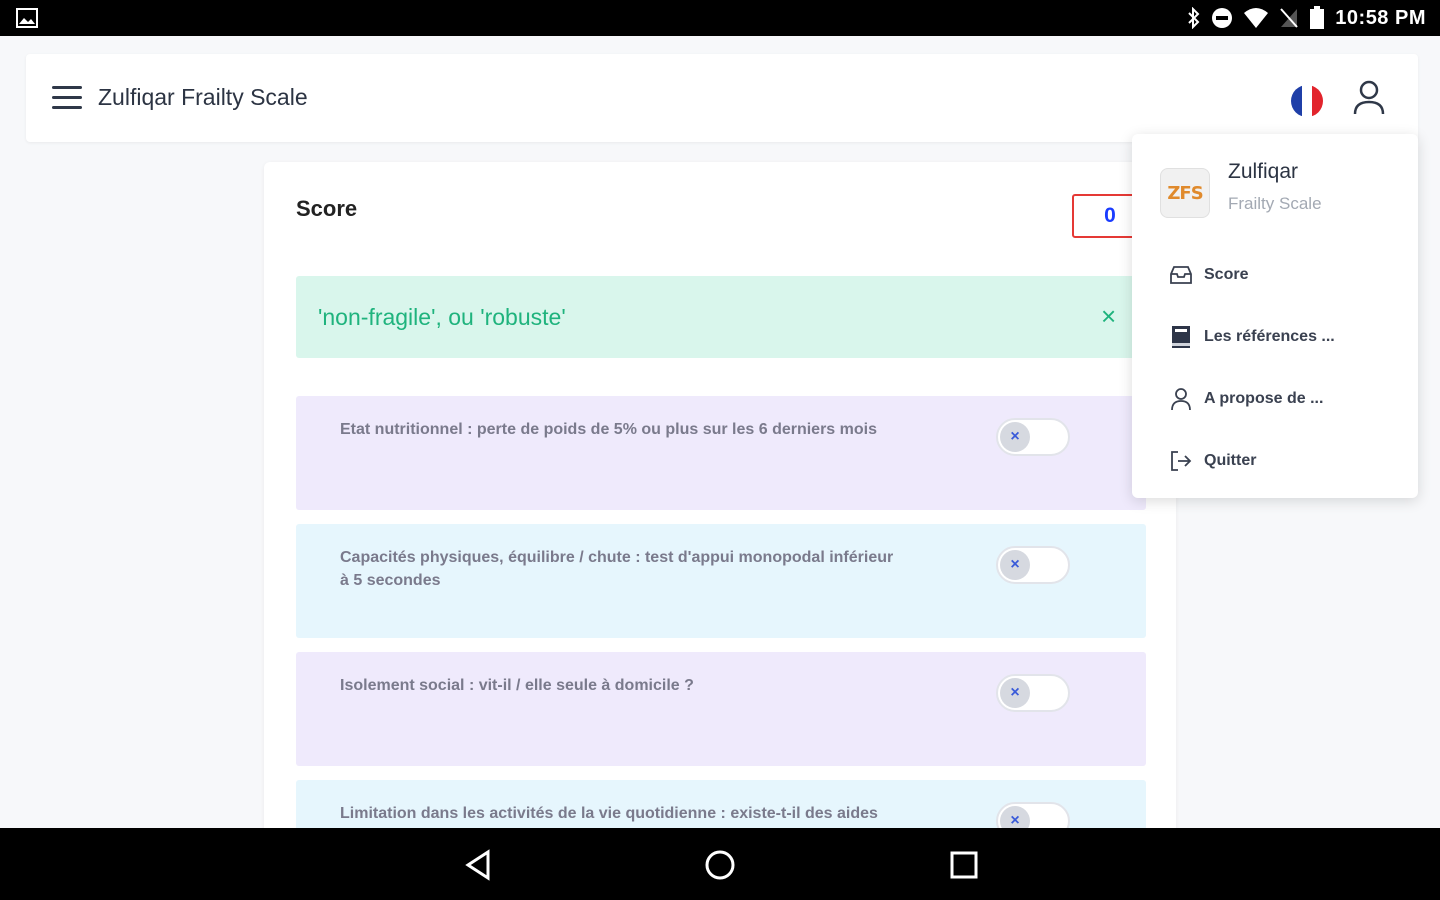 This screenshot has height=900, width=1440. What do you see at coordinates (1230, 460) in the screenshot?
I see `menu-item-label: Quitter` at bounding box center [1230, 460].